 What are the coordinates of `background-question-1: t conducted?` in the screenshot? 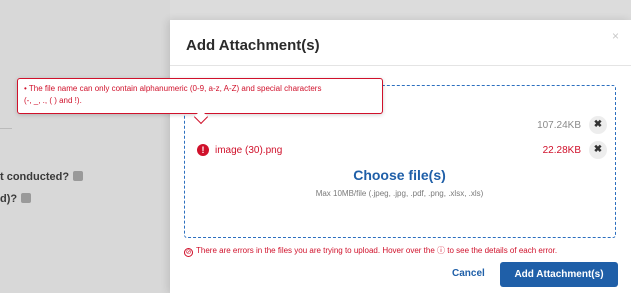 It's located at (42, 177).